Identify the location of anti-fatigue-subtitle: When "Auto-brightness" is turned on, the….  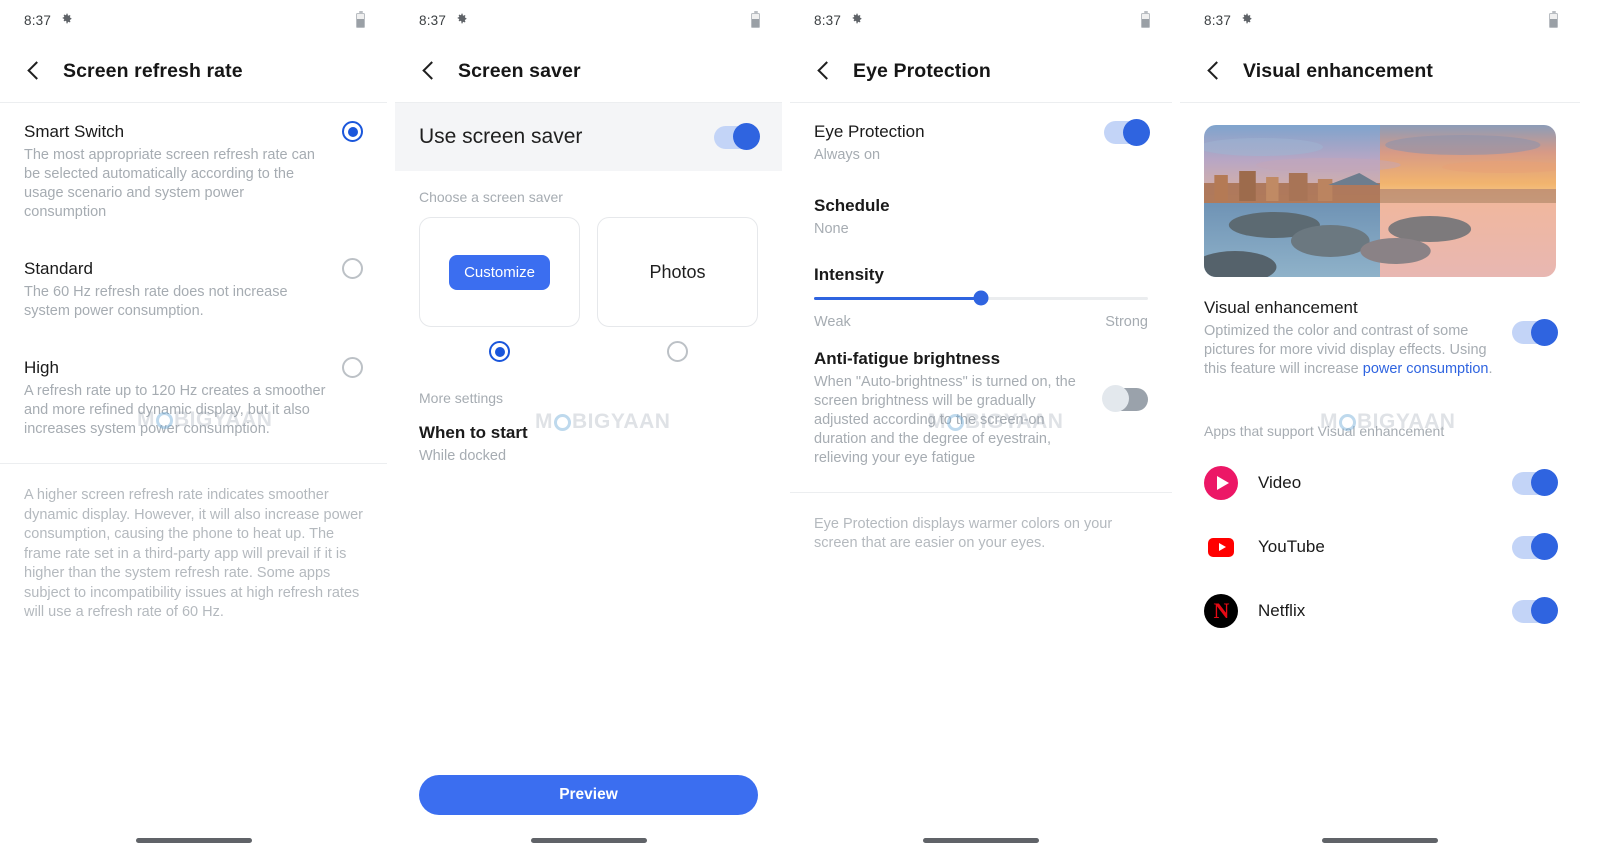
(945, 419).